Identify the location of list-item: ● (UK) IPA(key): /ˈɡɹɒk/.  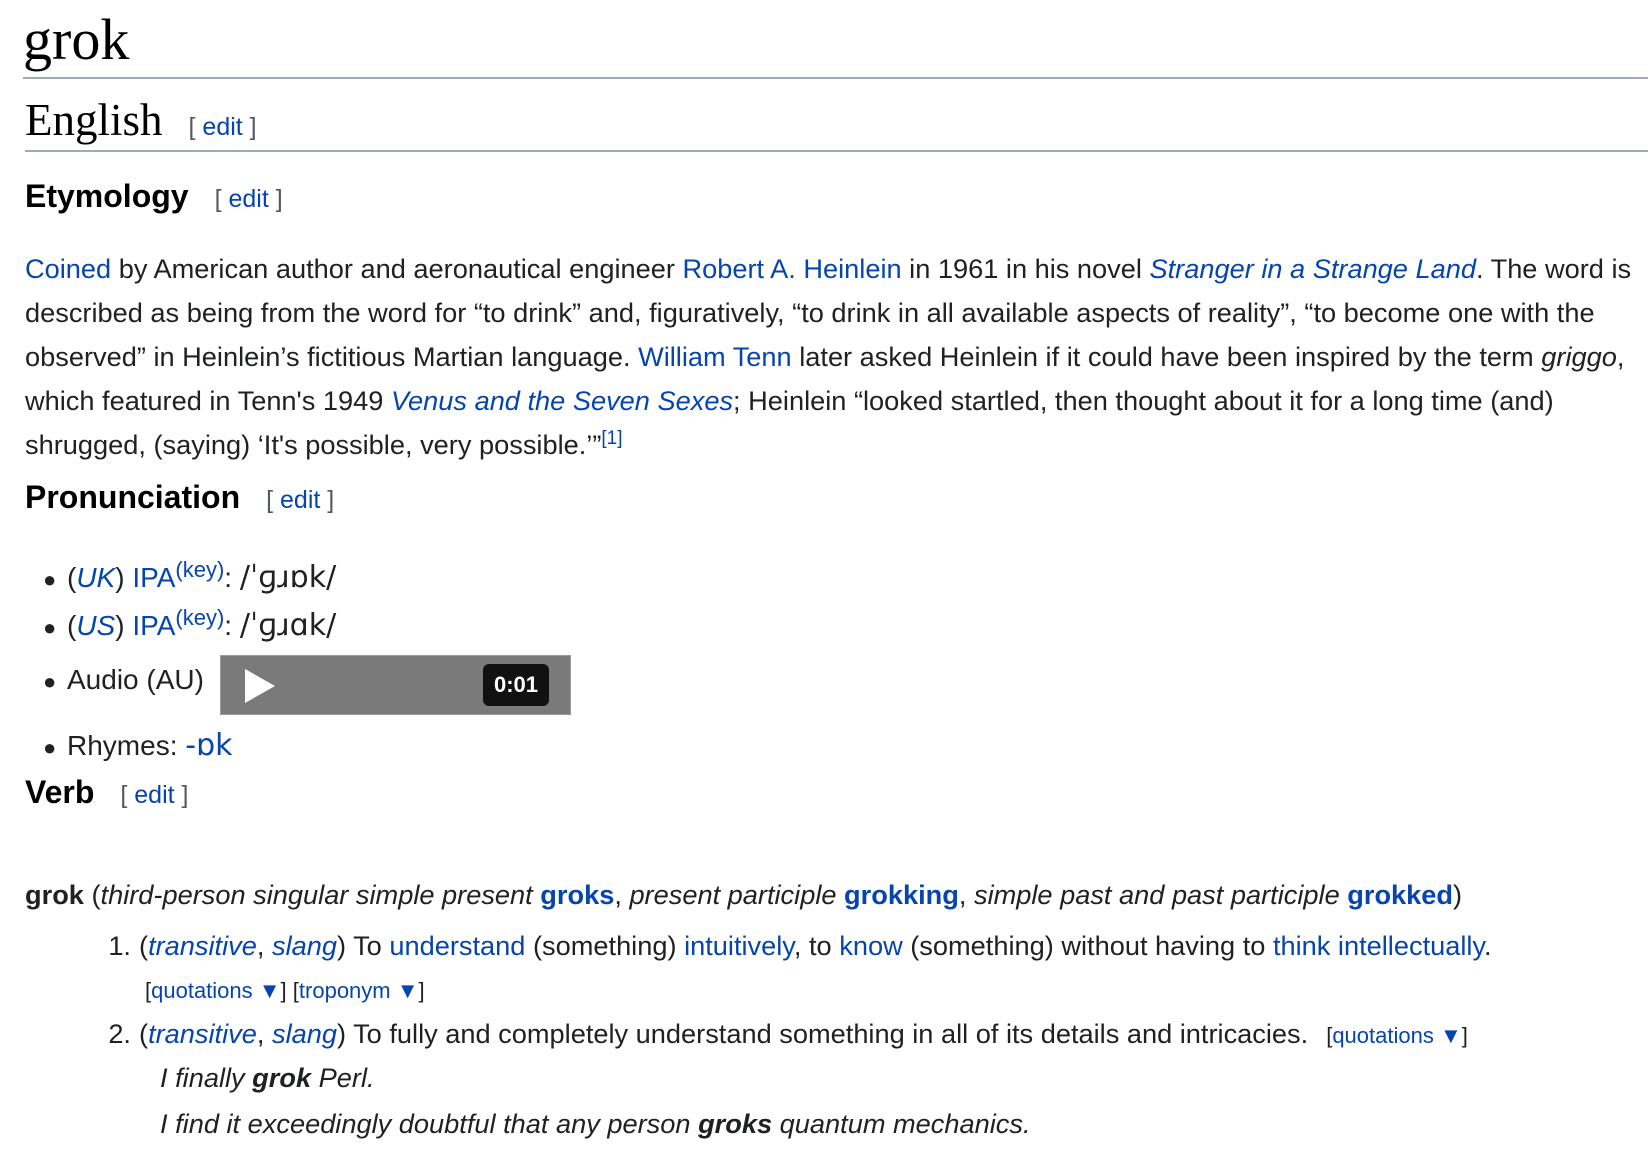
(181, 576).